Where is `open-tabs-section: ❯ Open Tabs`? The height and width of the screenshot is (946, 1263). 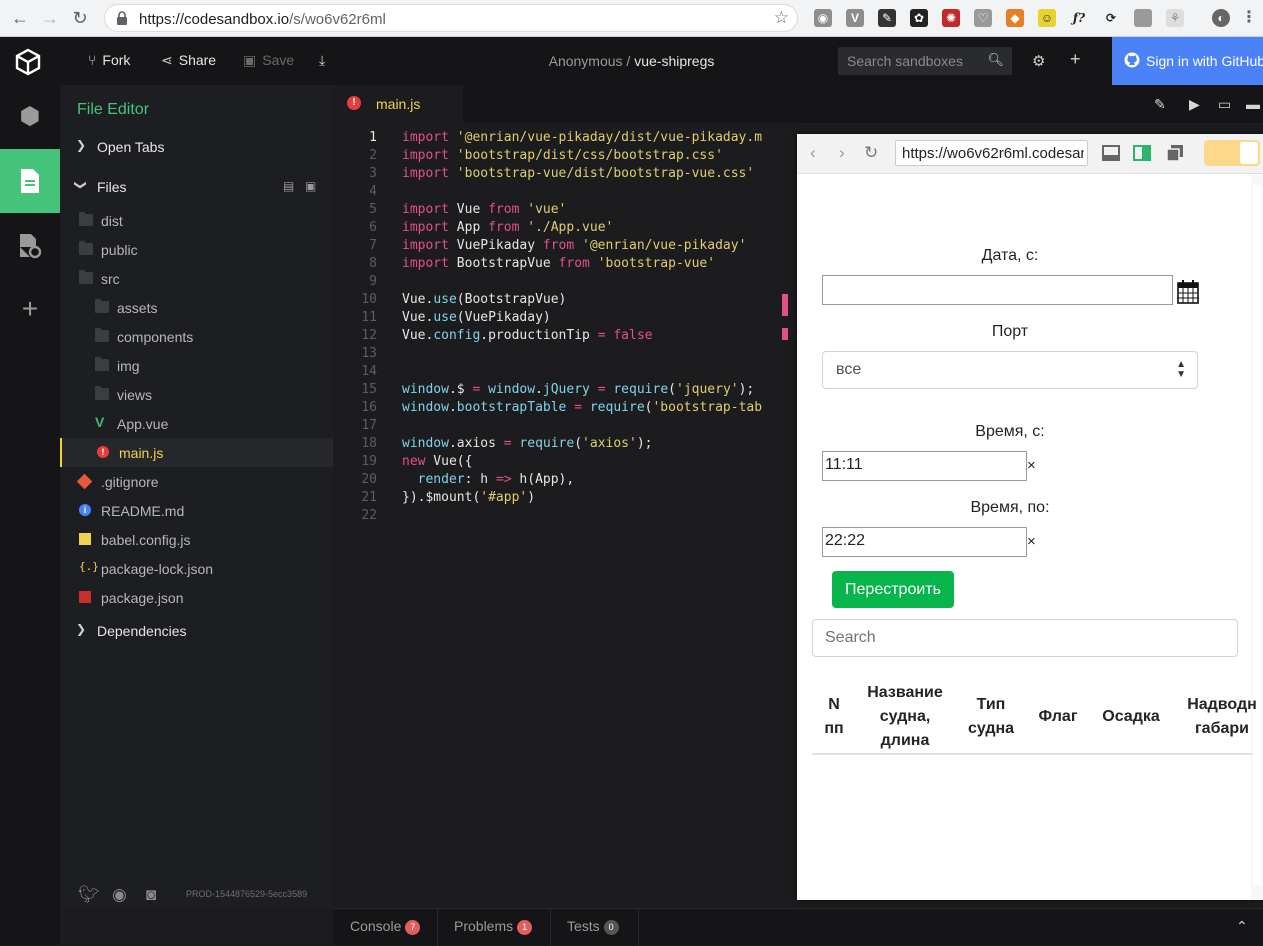
open-tabs-section: ❯ Open Tabs is located at coordinates (196, 146).